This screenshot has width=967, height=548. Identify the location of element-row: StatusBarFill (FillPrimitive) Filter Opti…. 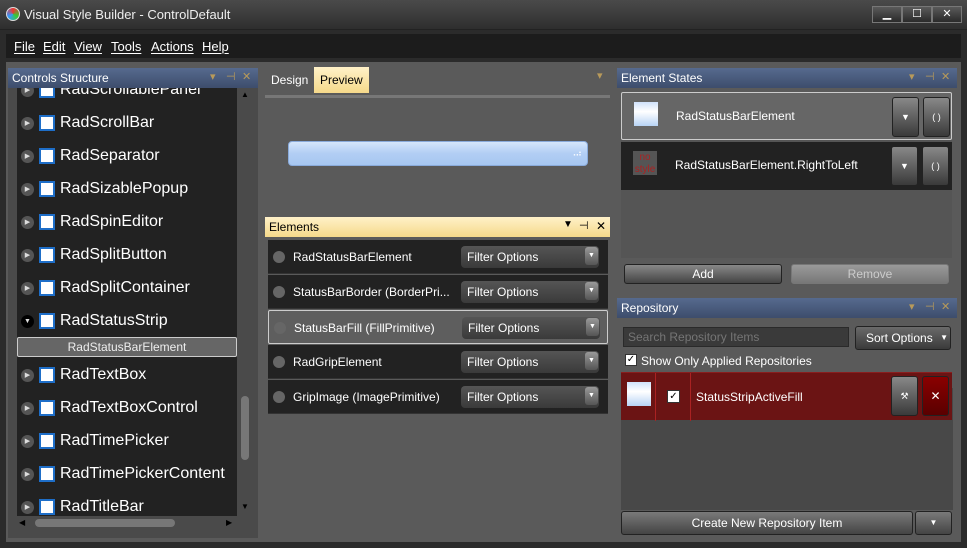
(438, 327).